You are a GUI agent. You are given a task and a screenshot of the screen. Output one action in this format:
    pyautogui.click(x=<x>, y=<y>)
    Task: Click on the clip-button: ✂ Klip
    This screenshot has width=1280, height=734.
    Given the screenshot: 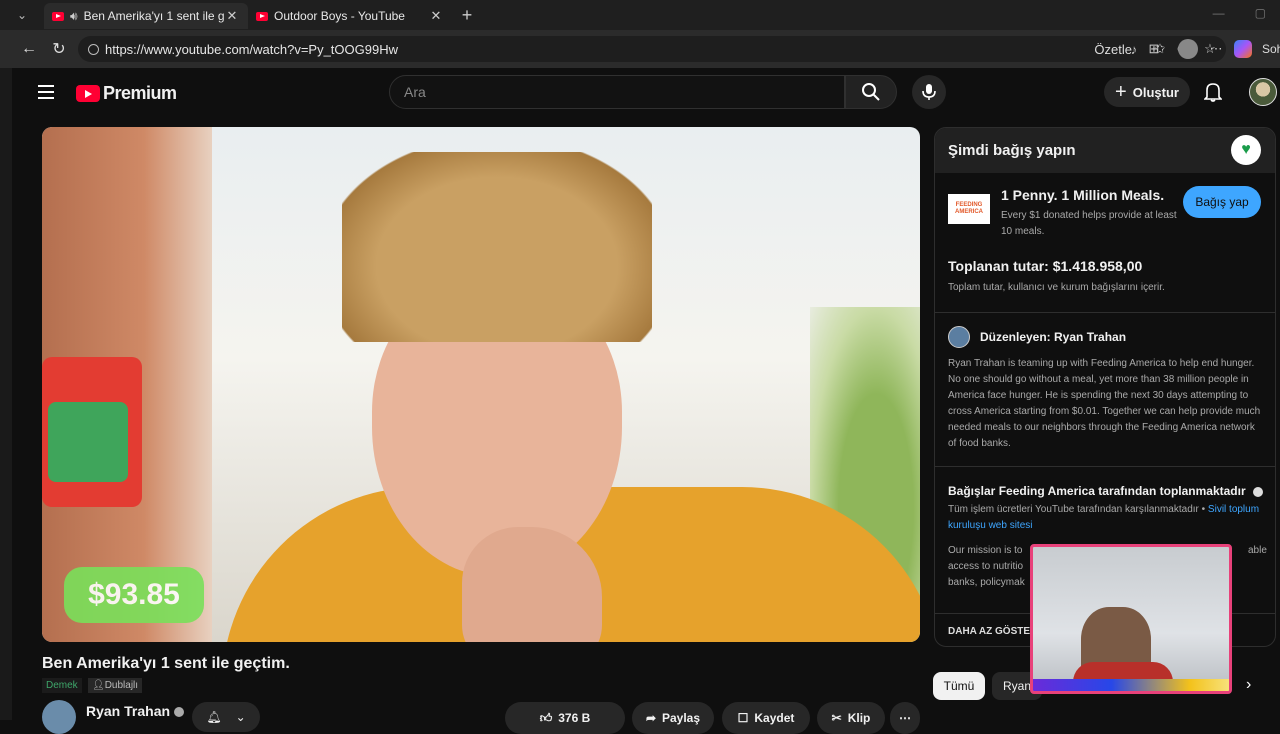 What is the action you would take?
    pyautogui.click(x=851, y=718)
    